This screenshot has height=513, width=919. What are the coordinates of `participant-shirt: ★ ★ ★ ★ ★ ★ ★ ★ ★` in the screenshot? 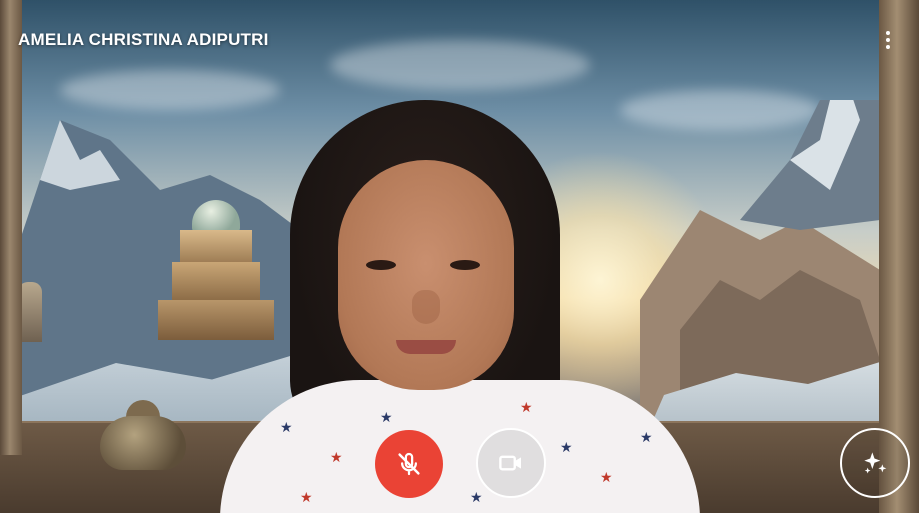 It's located at (460, 446).